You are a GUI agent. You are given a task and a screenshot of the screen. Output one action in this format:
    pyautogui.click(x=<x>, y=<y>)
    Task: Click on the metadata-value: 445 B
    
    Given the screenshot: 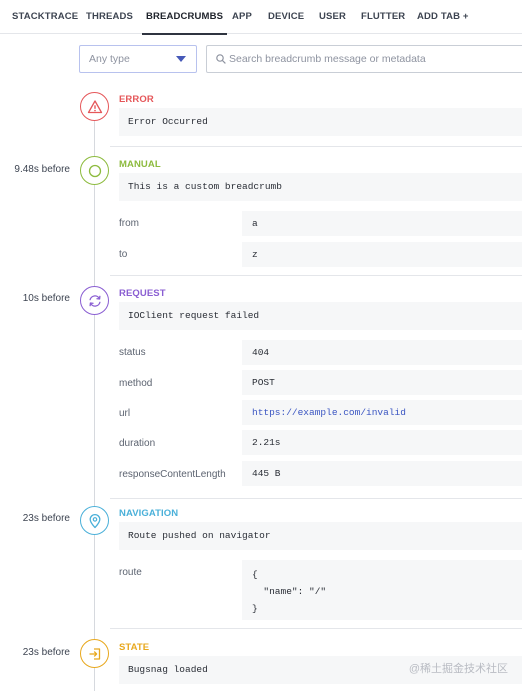 What is the action you would take?
    pyautogui.click(x=382, y=473)
    